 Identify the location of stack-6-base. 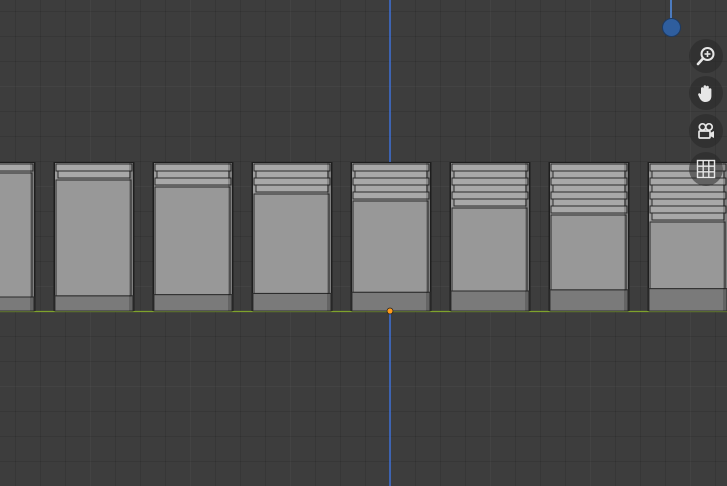
(490, 301).